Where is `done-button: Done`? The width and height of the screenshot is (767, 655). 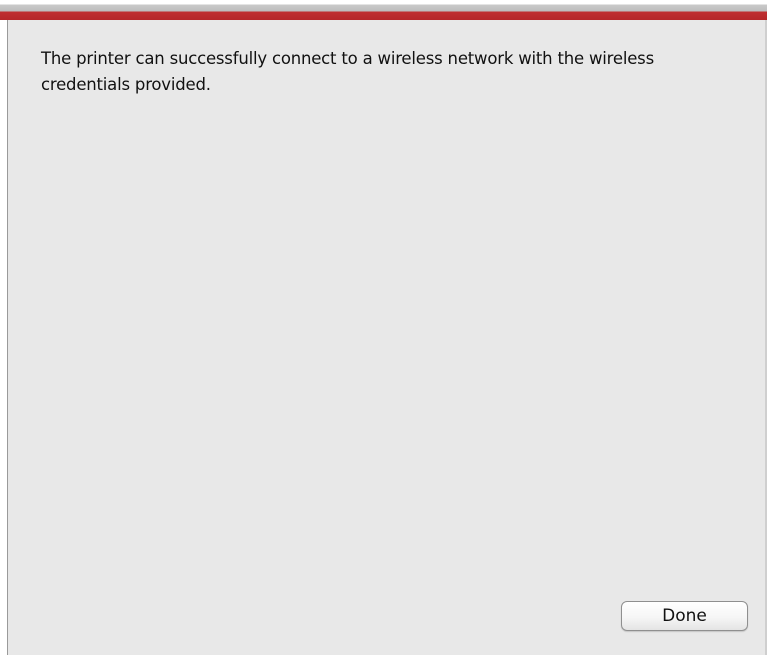 done-button: Done is located at coordinates (684, 616).